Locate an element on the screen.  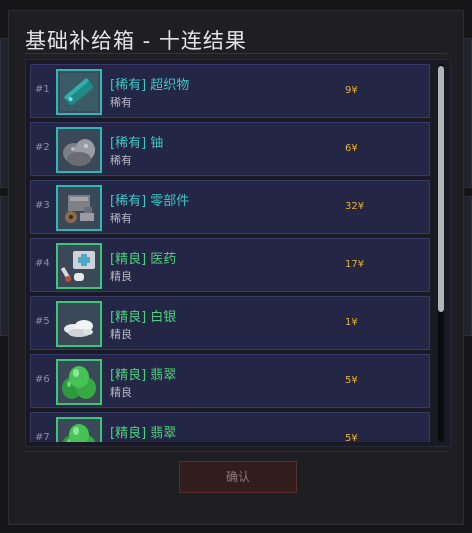
result-item-name: [稀有] 零部件 is located at coordinates (150, 201).